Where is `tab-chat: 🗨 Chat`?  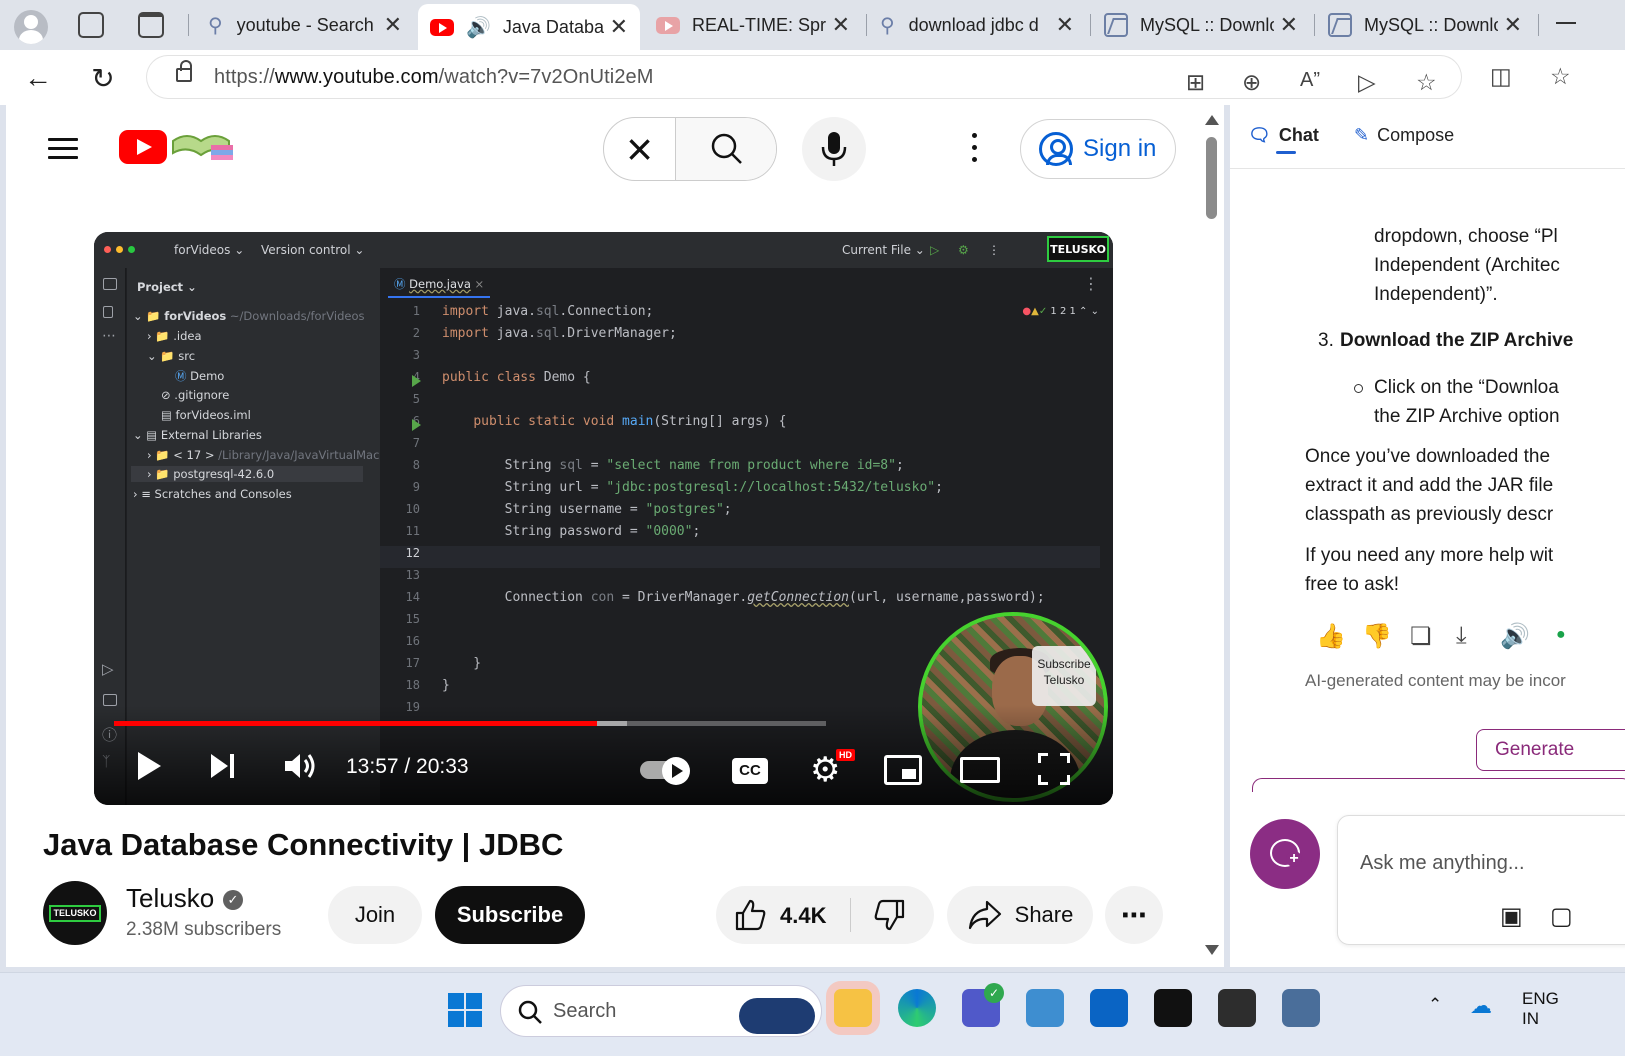 tab-chat: 🗨 Chat is located at coordinates (1283, 135).